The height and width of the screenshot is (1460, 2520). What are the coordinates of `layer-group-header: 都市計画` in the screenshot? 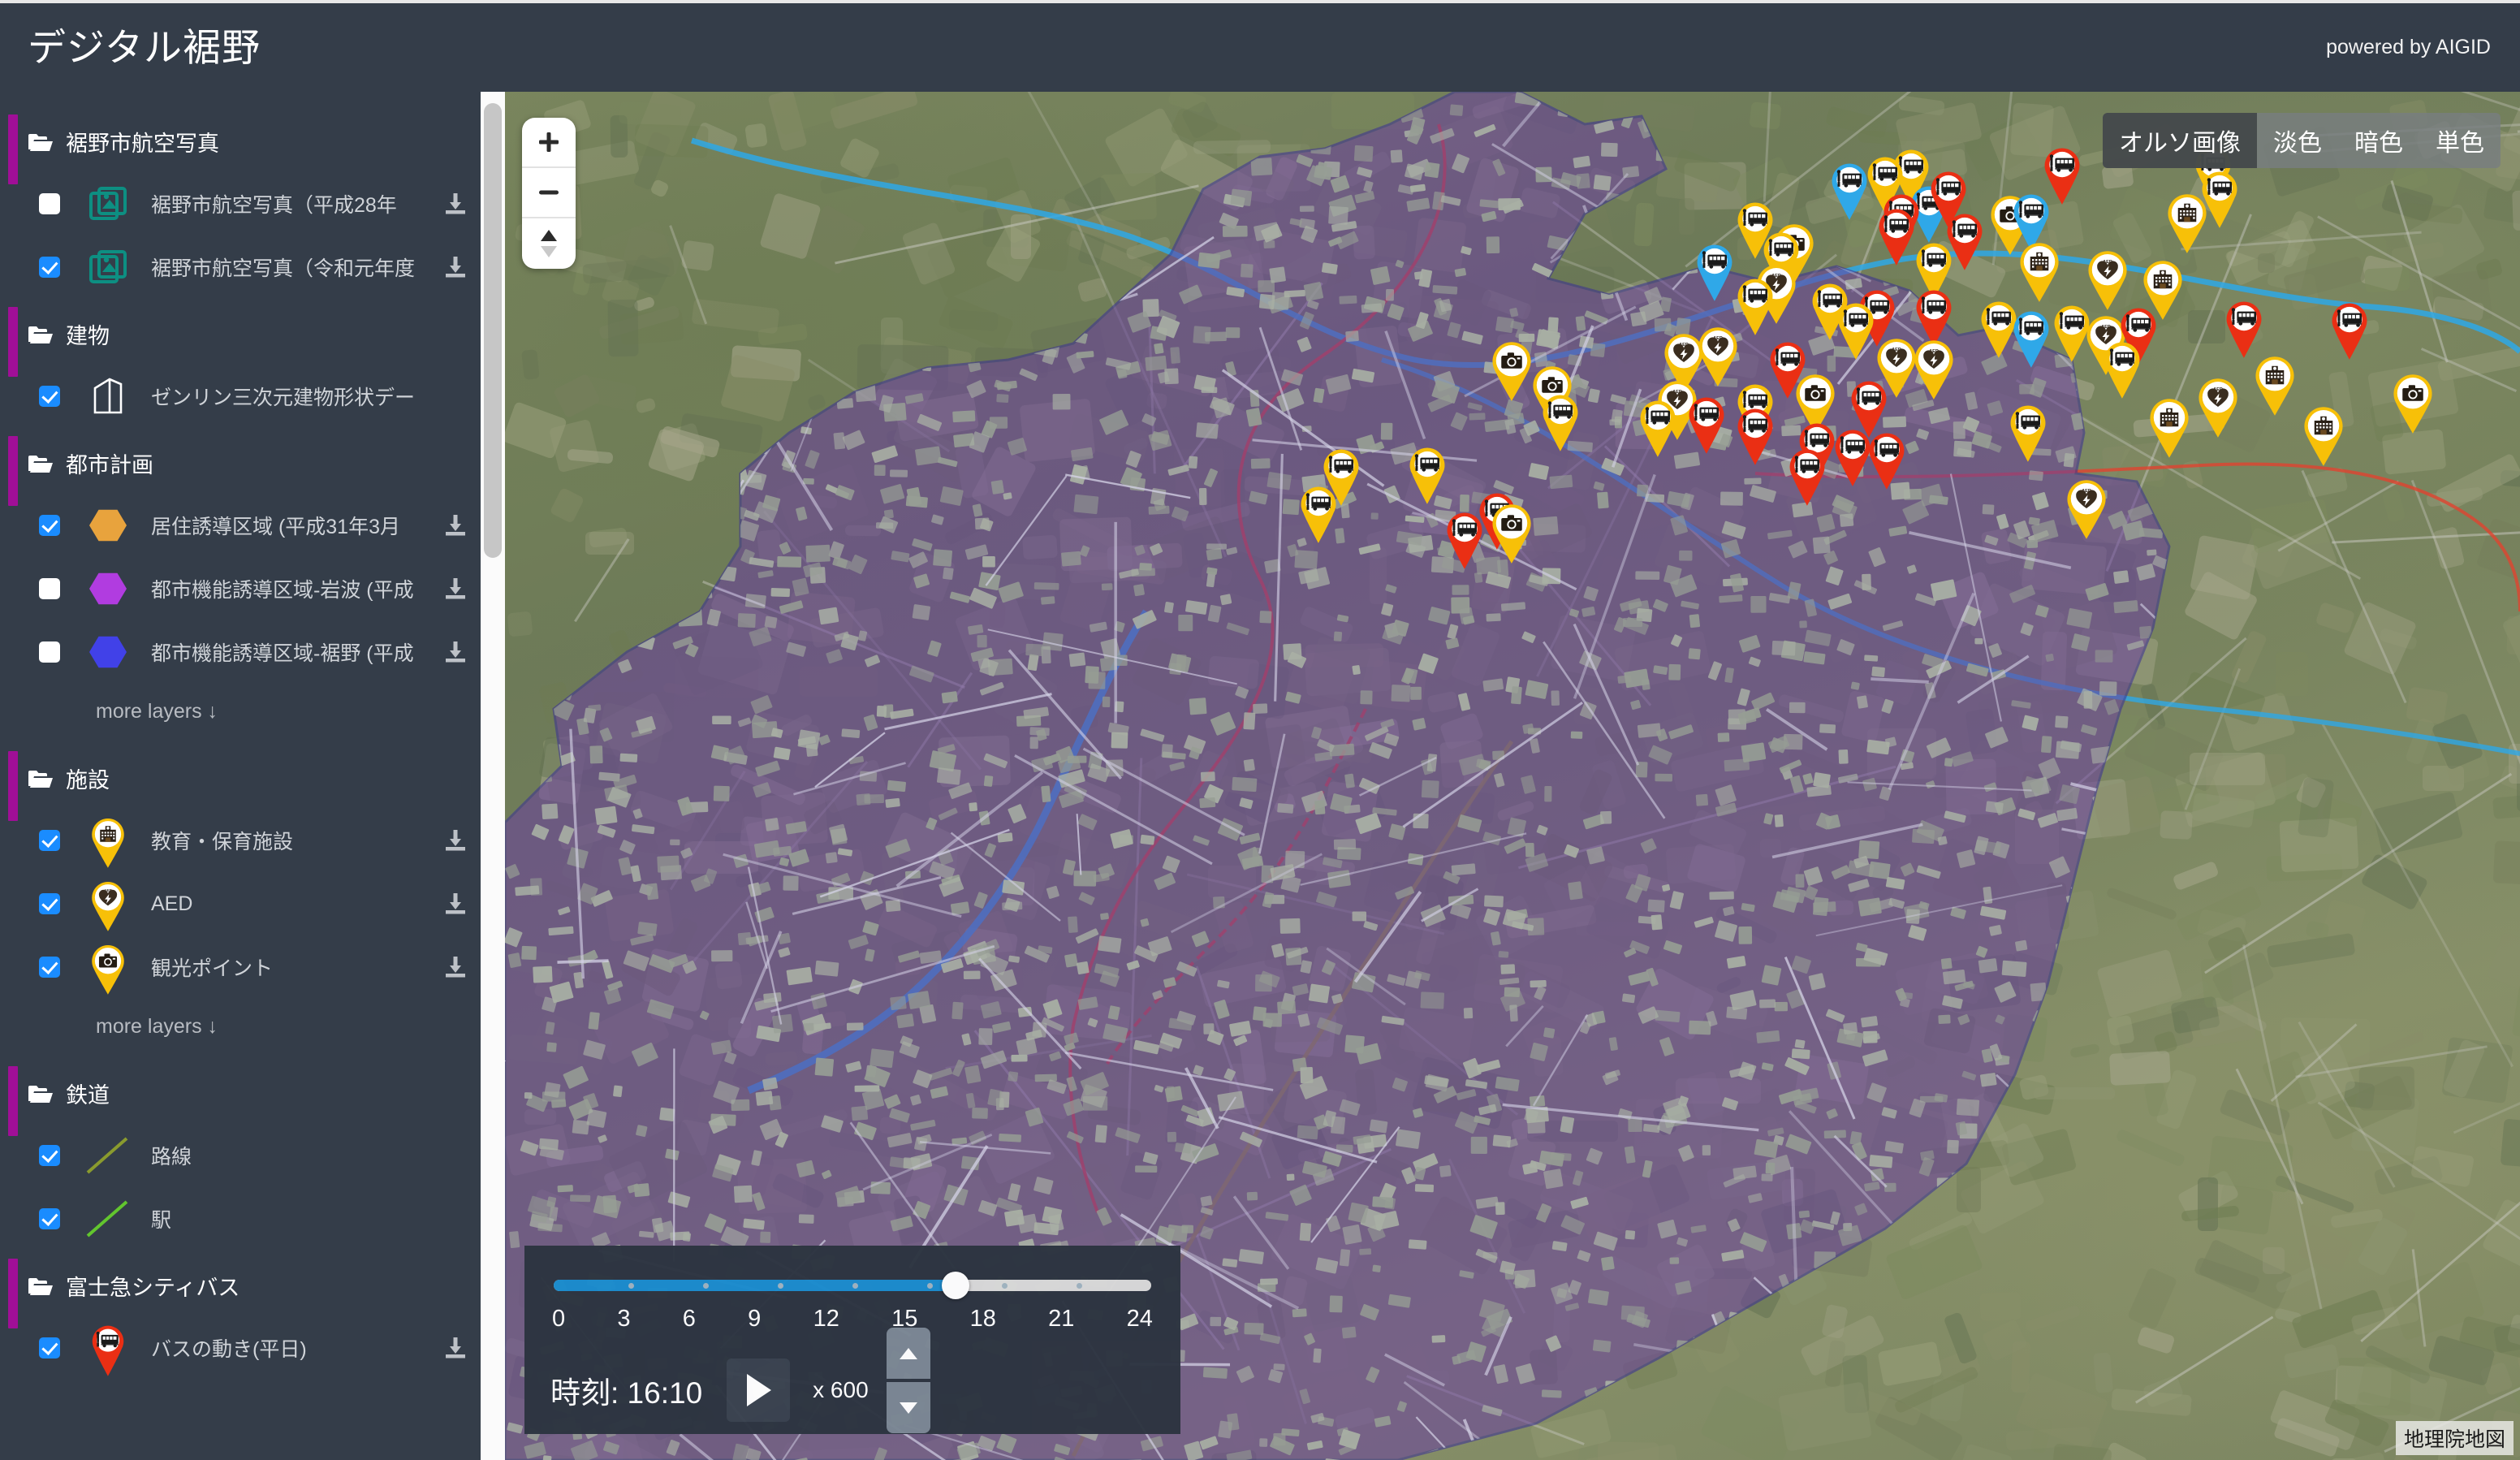 It's located at (240, 463).